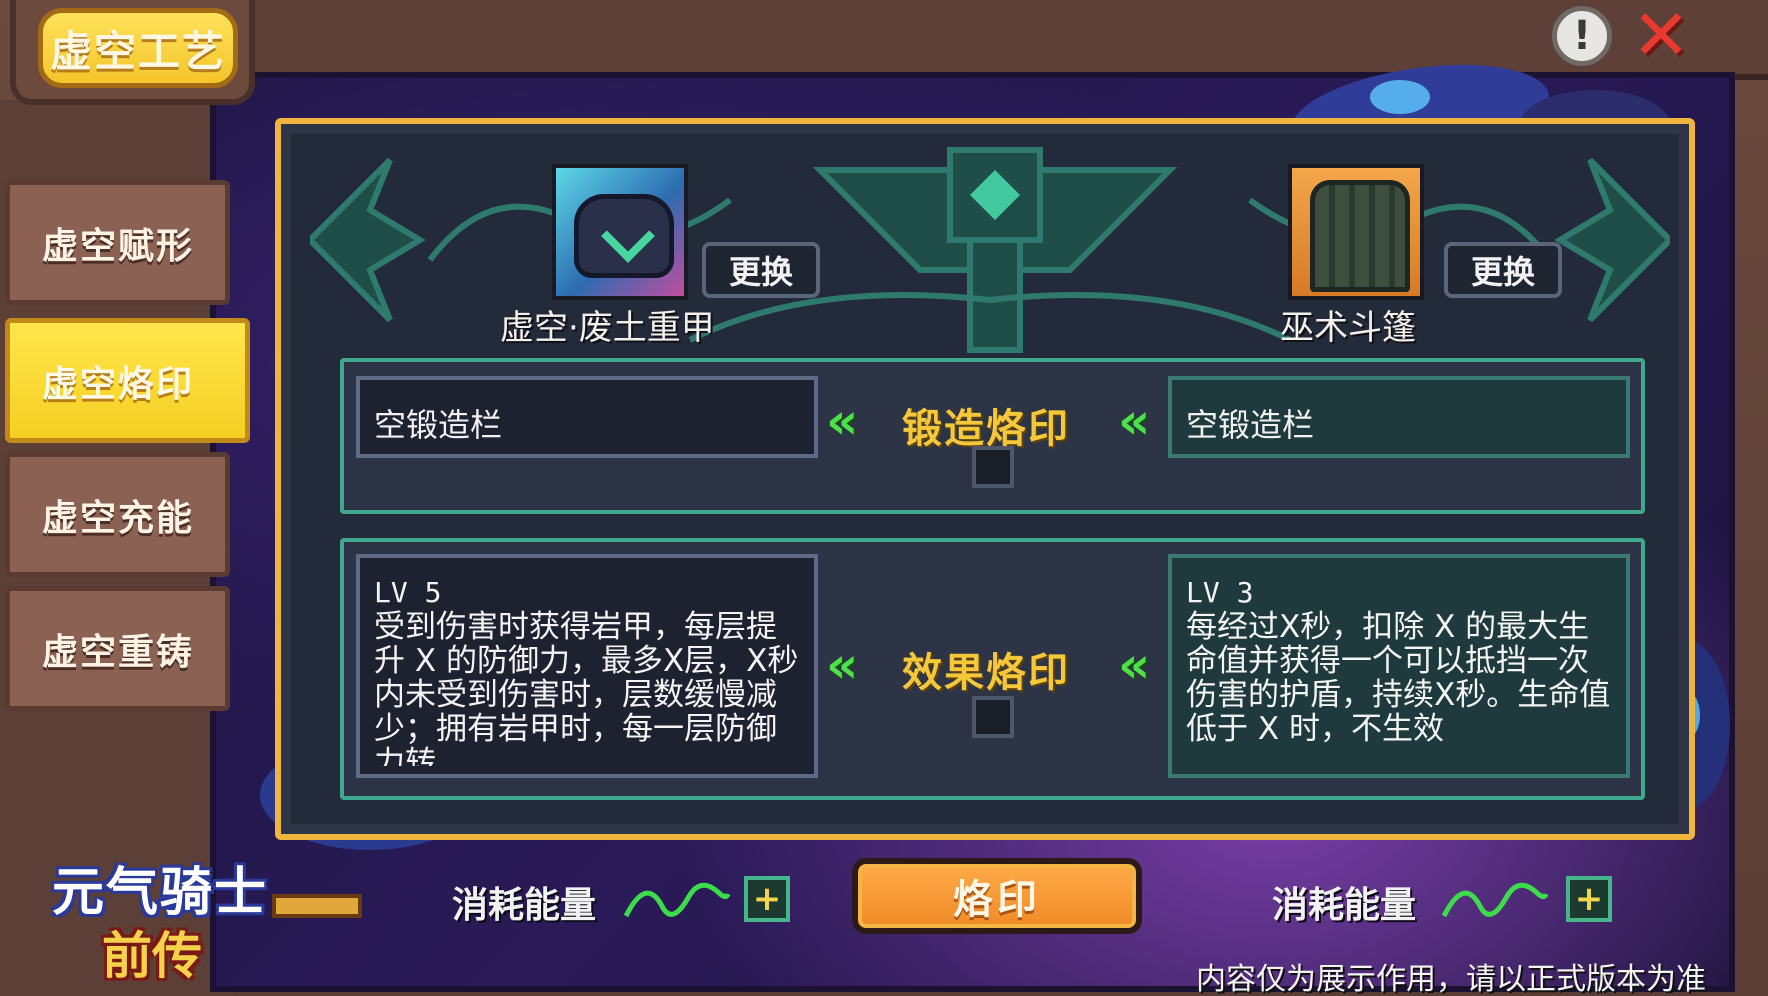  I want to click on forge-toggle-slot, so click(993, 467).